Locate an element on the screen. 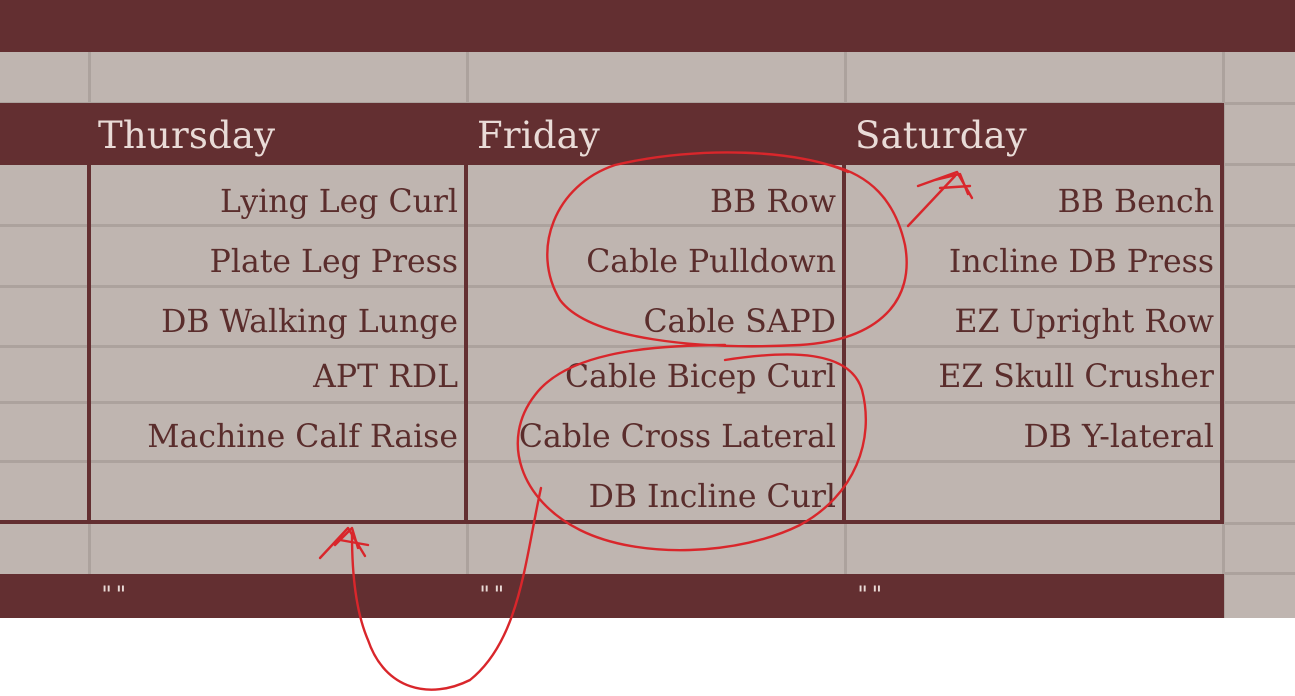 Image resolution: width=1295 pixels, height=696 pixels. day-header-friday: Friday is located at coordinates (539, 135).